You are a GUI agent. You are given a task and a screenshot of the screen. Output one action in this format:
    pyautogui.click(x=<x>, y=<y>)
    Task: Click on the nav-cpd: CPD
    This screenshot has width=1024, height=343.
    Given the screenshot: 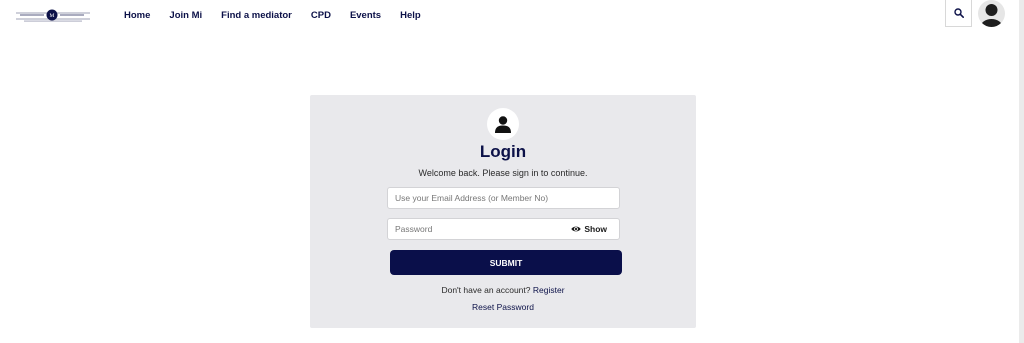 What is the action you would take?
    pyautogui.click(x=321, y=16)
    